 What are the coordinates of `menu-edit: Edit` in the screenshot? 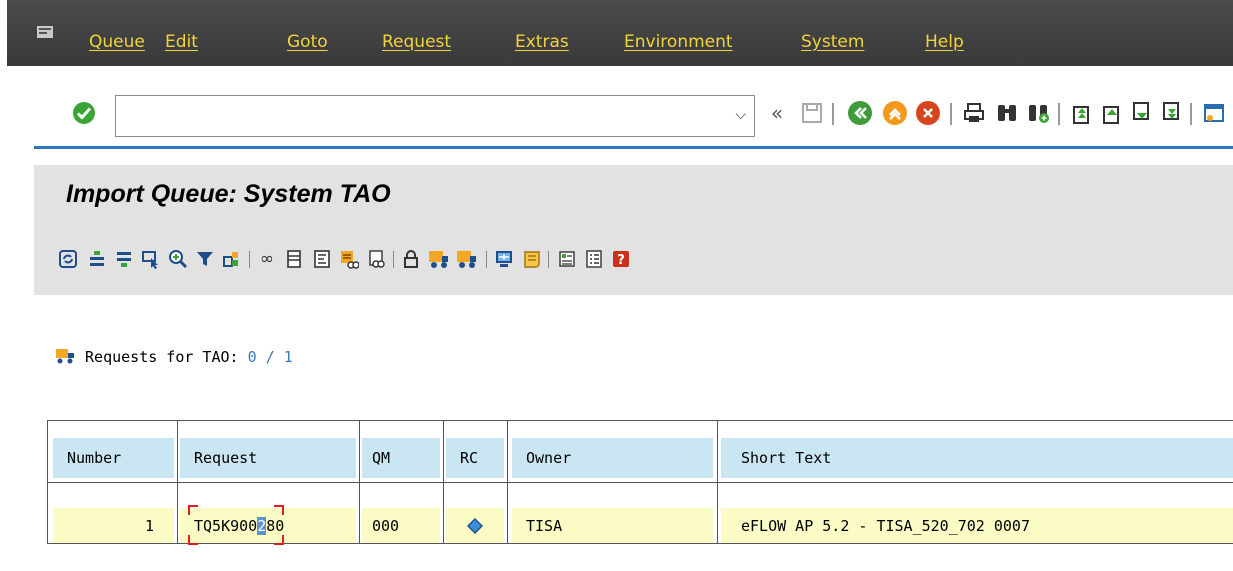 It's located at (181, 42).